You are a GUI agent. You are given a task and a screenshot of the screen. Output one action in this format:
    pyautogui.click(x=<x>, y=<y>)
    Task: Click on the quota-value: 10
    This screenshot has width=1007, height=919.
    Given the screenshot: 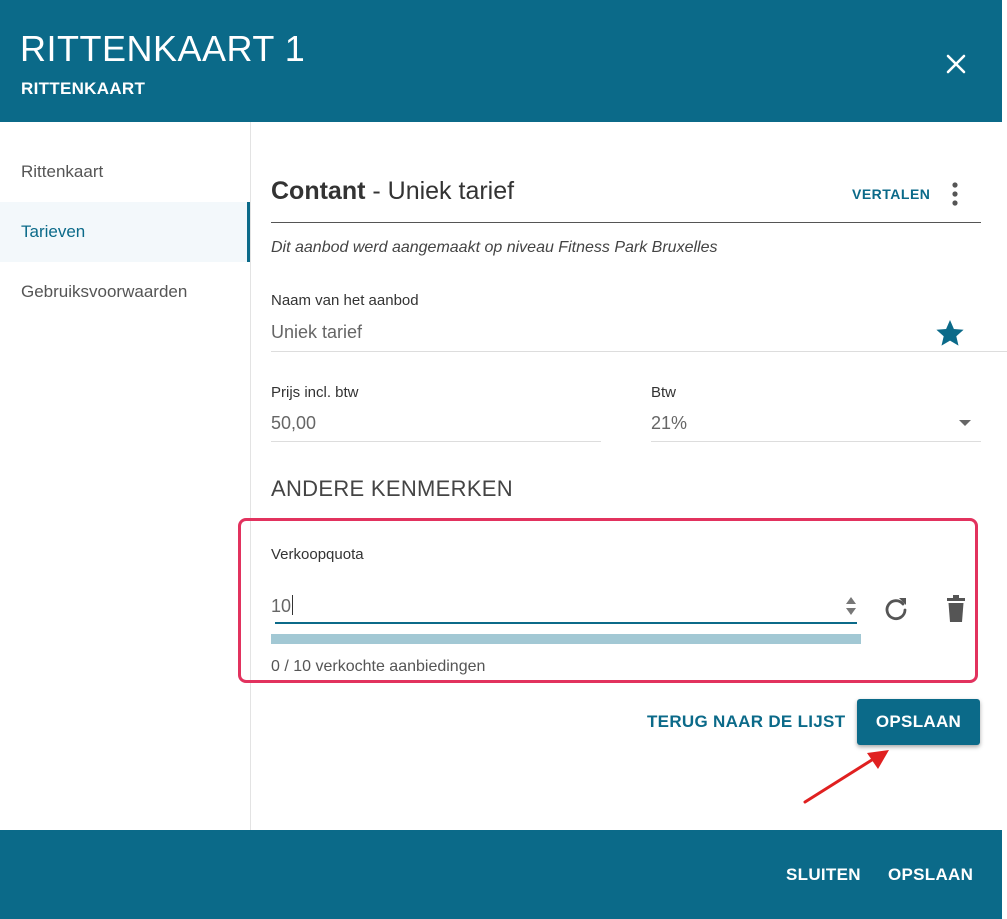 What is the action you would take?
    pyautogui.click(x=281, y=606)
    